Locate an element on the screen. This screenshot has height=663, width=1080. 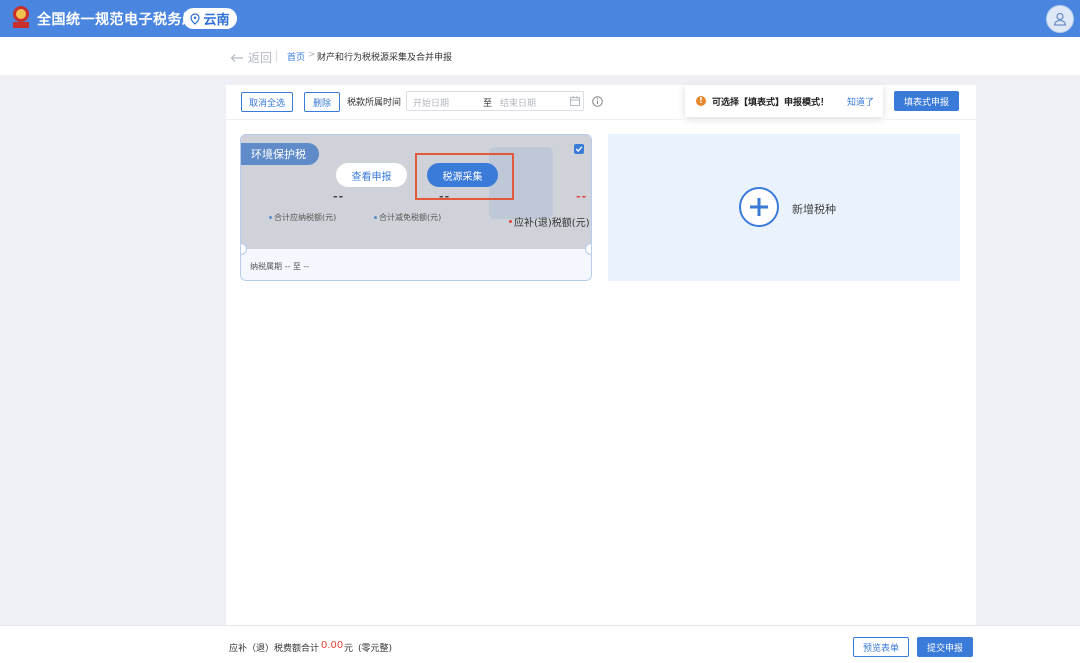
breadcrumb-current: 财产和行为税税源采集及合并申报 is located at coordinates (385, 58).